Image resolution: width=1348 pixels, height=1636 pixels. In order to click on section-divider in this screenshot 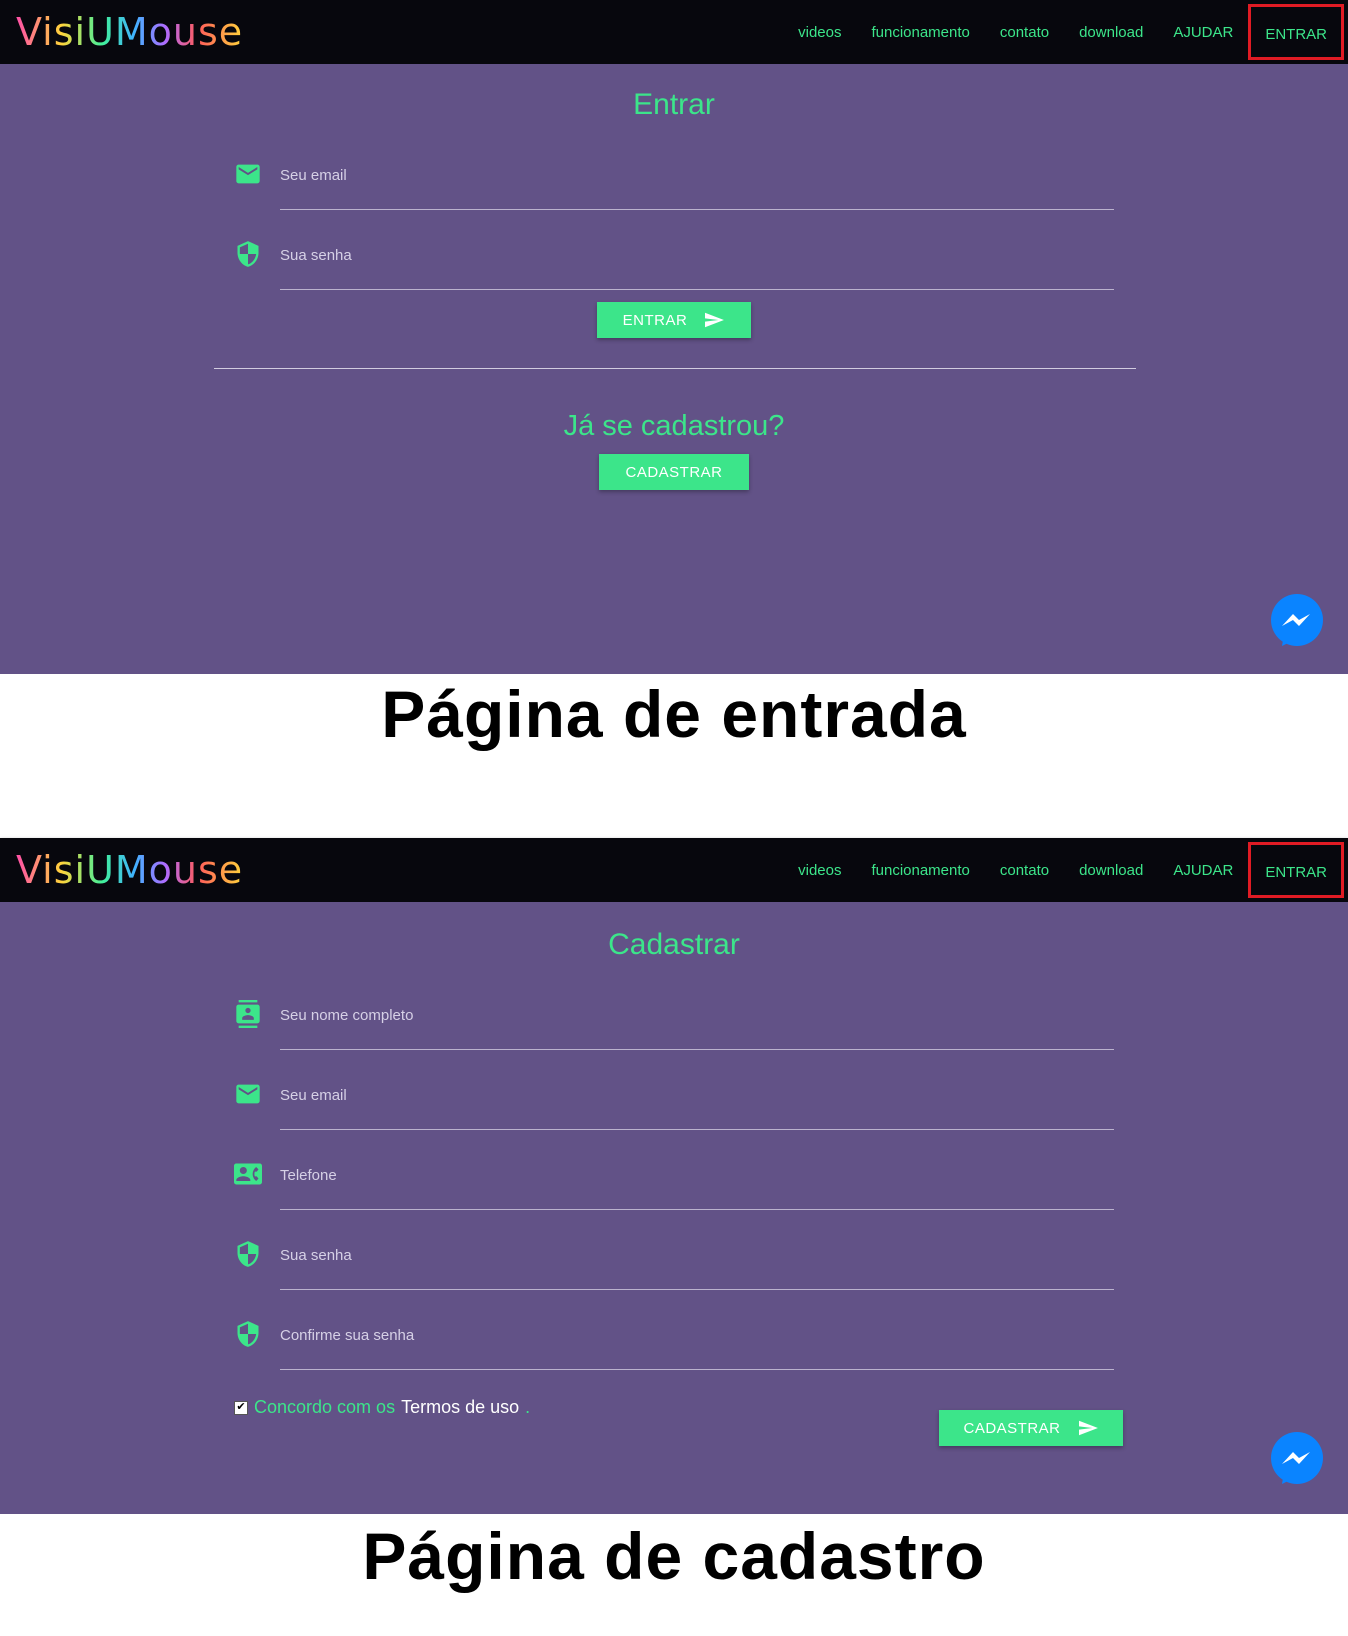, I will do `click(675, 368)`.